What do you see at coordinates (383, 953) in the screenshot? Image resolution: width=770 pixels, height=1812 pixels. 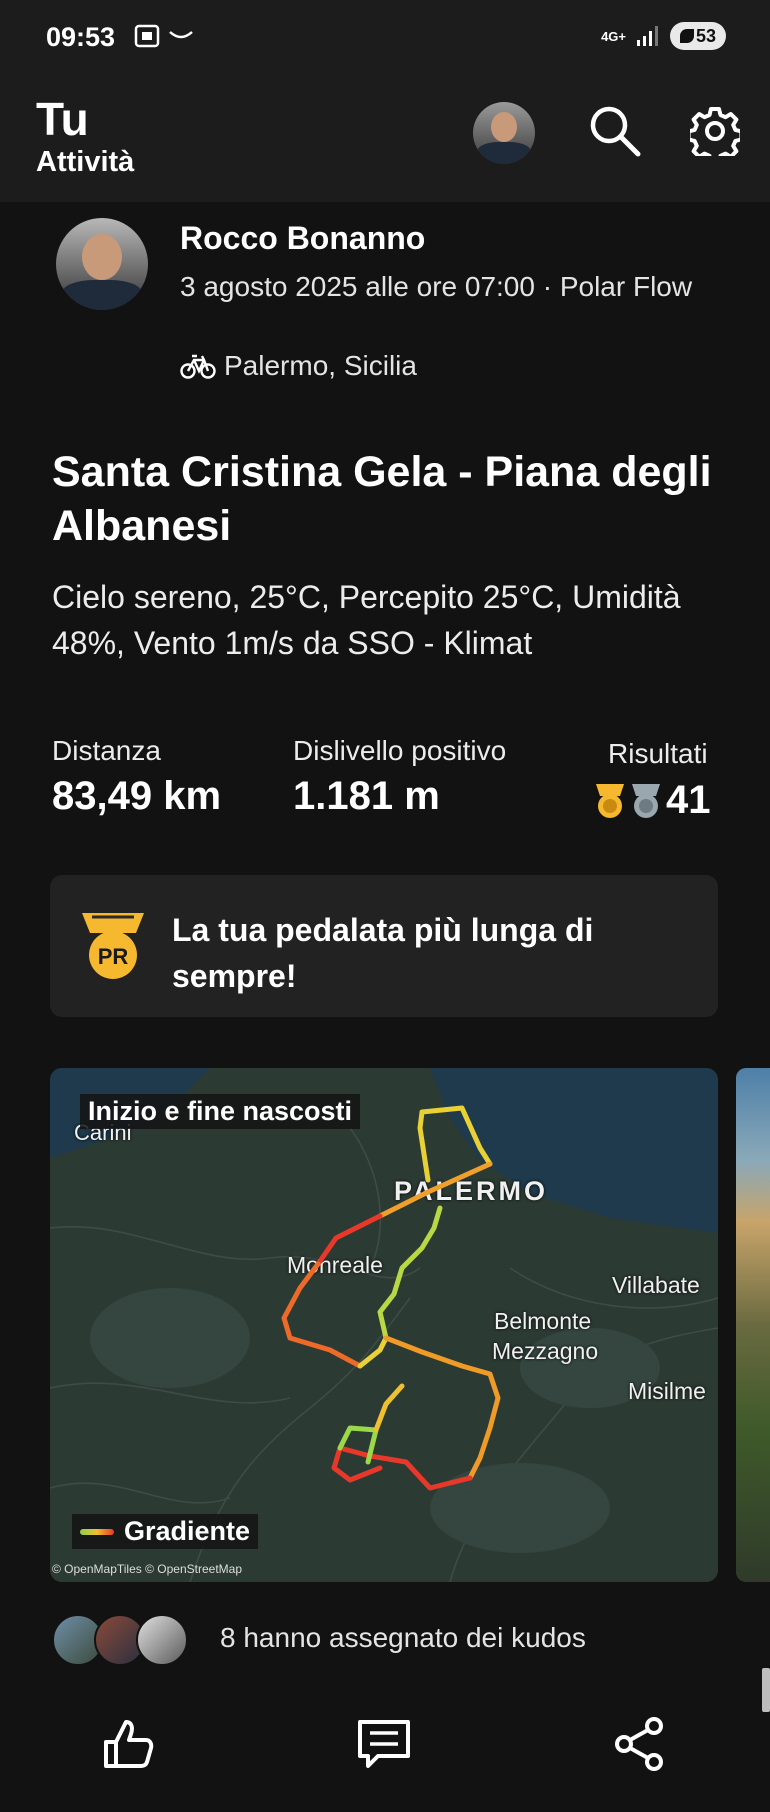 I see `pr-message: La tua pedalata più lunga di sempre!` at bounding box center [383, 953].